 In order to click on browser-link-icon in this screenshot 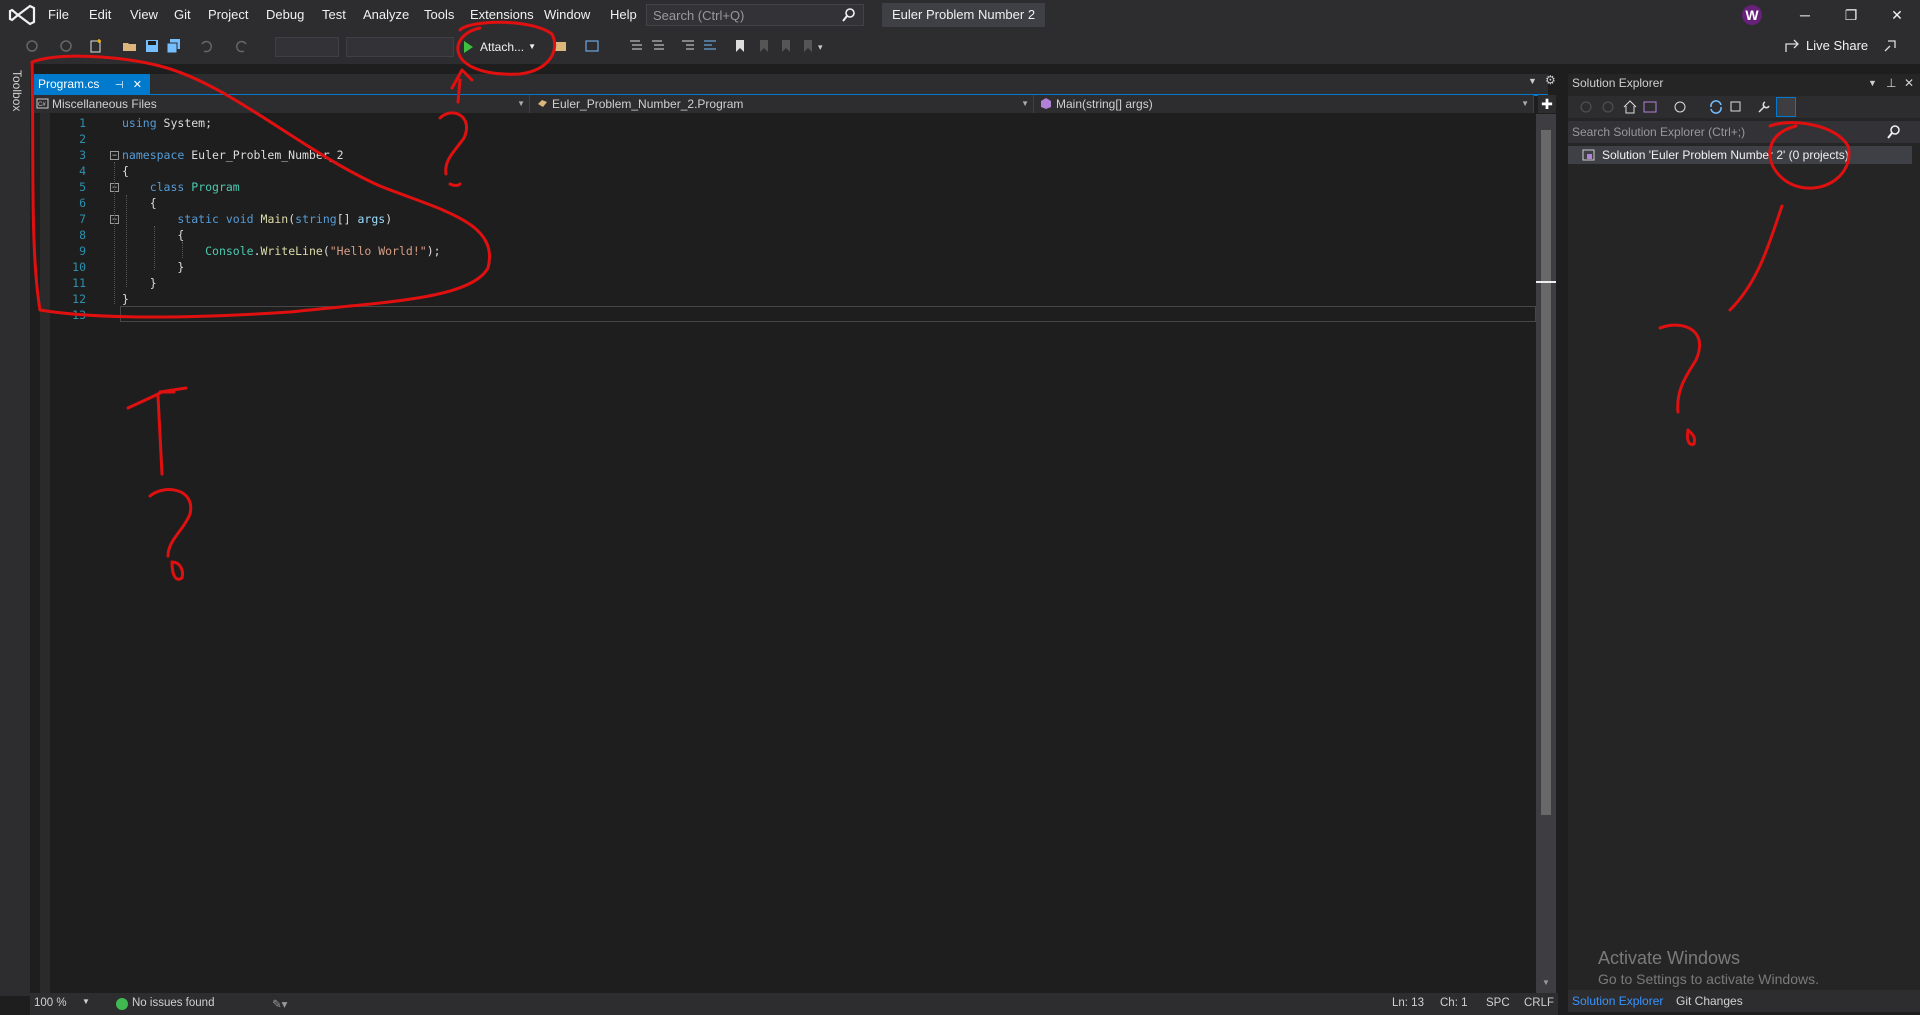, I will do `click(560, 46)`.